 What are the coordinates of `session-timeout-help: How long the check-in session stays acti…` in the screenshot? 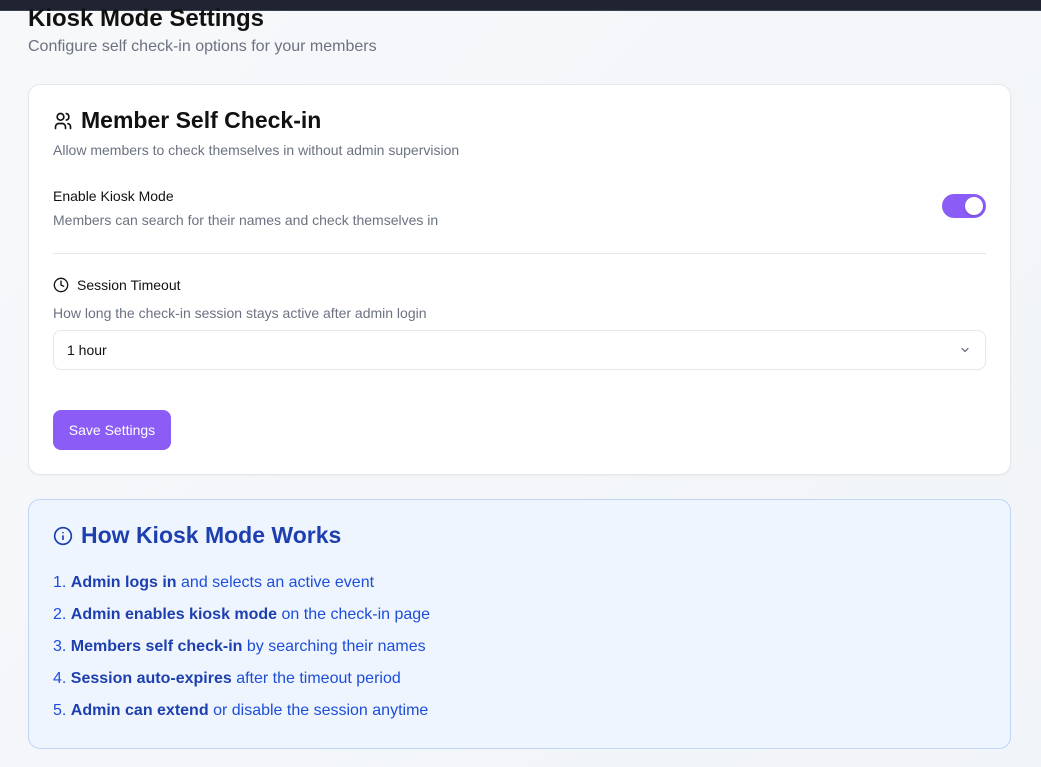 It's located at (240, 313).